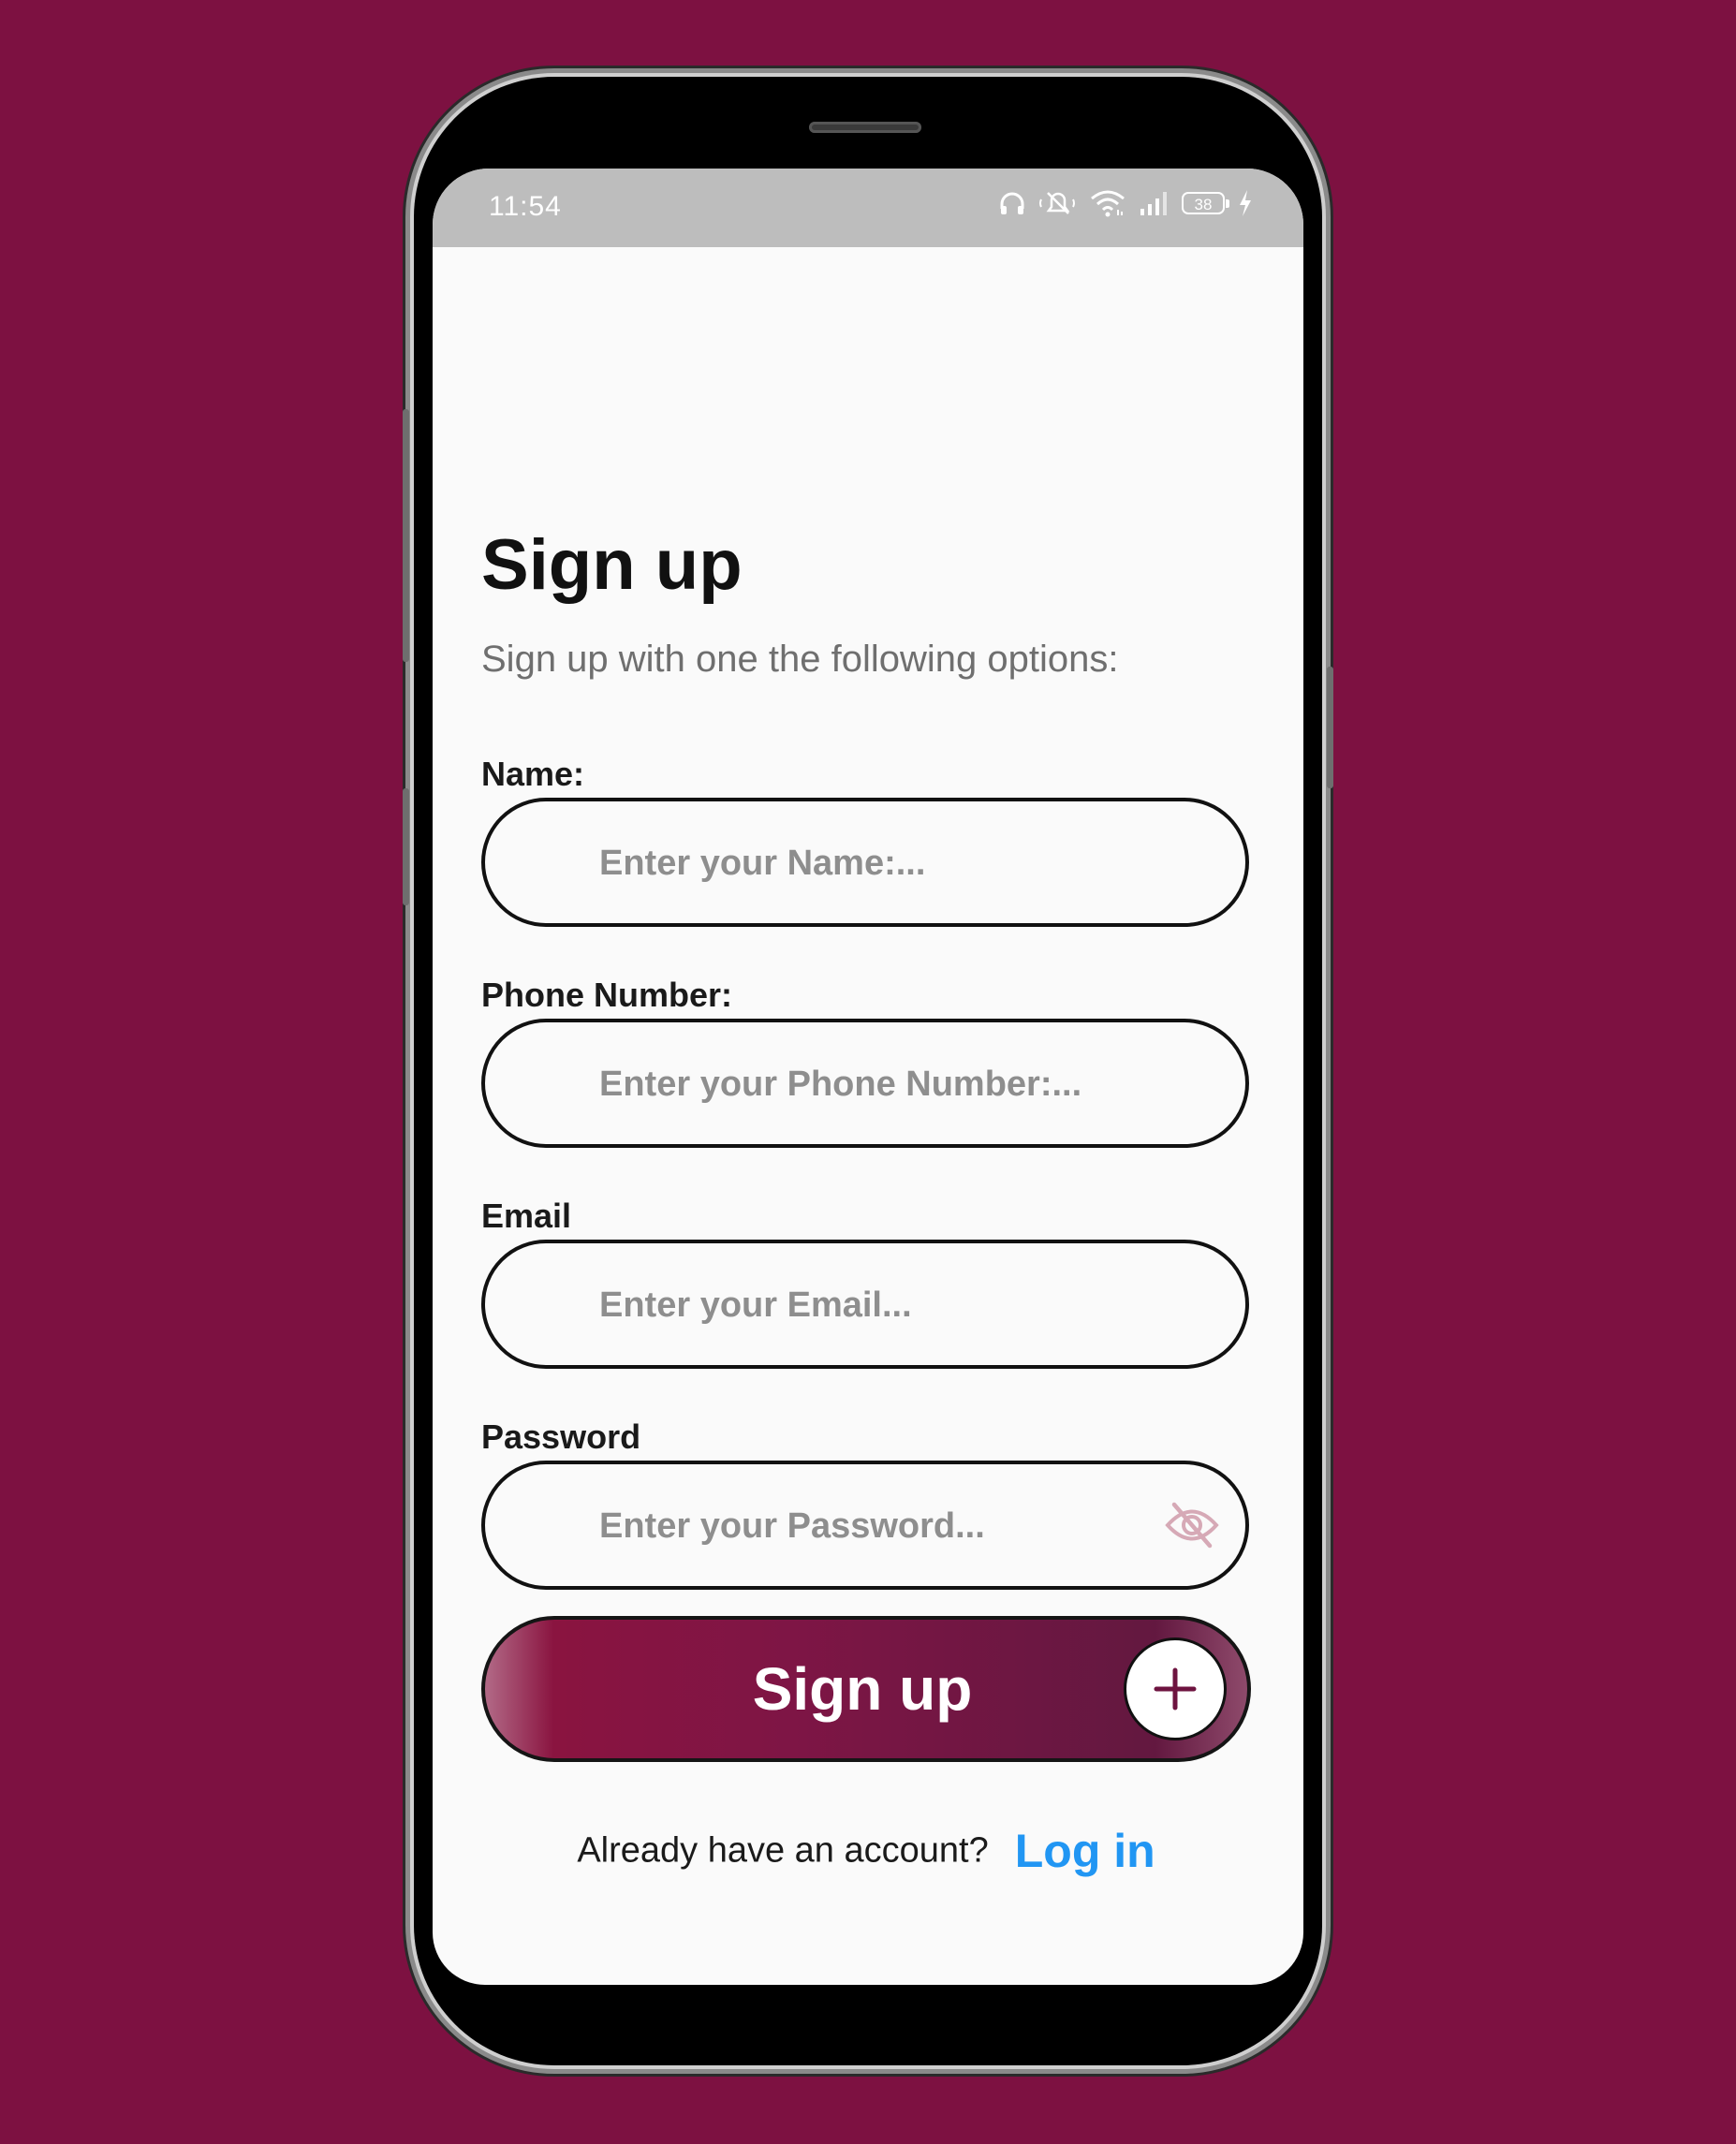 This screenshot has height=2144, width=1736. I want to click on email-input, so click(861, 1305).